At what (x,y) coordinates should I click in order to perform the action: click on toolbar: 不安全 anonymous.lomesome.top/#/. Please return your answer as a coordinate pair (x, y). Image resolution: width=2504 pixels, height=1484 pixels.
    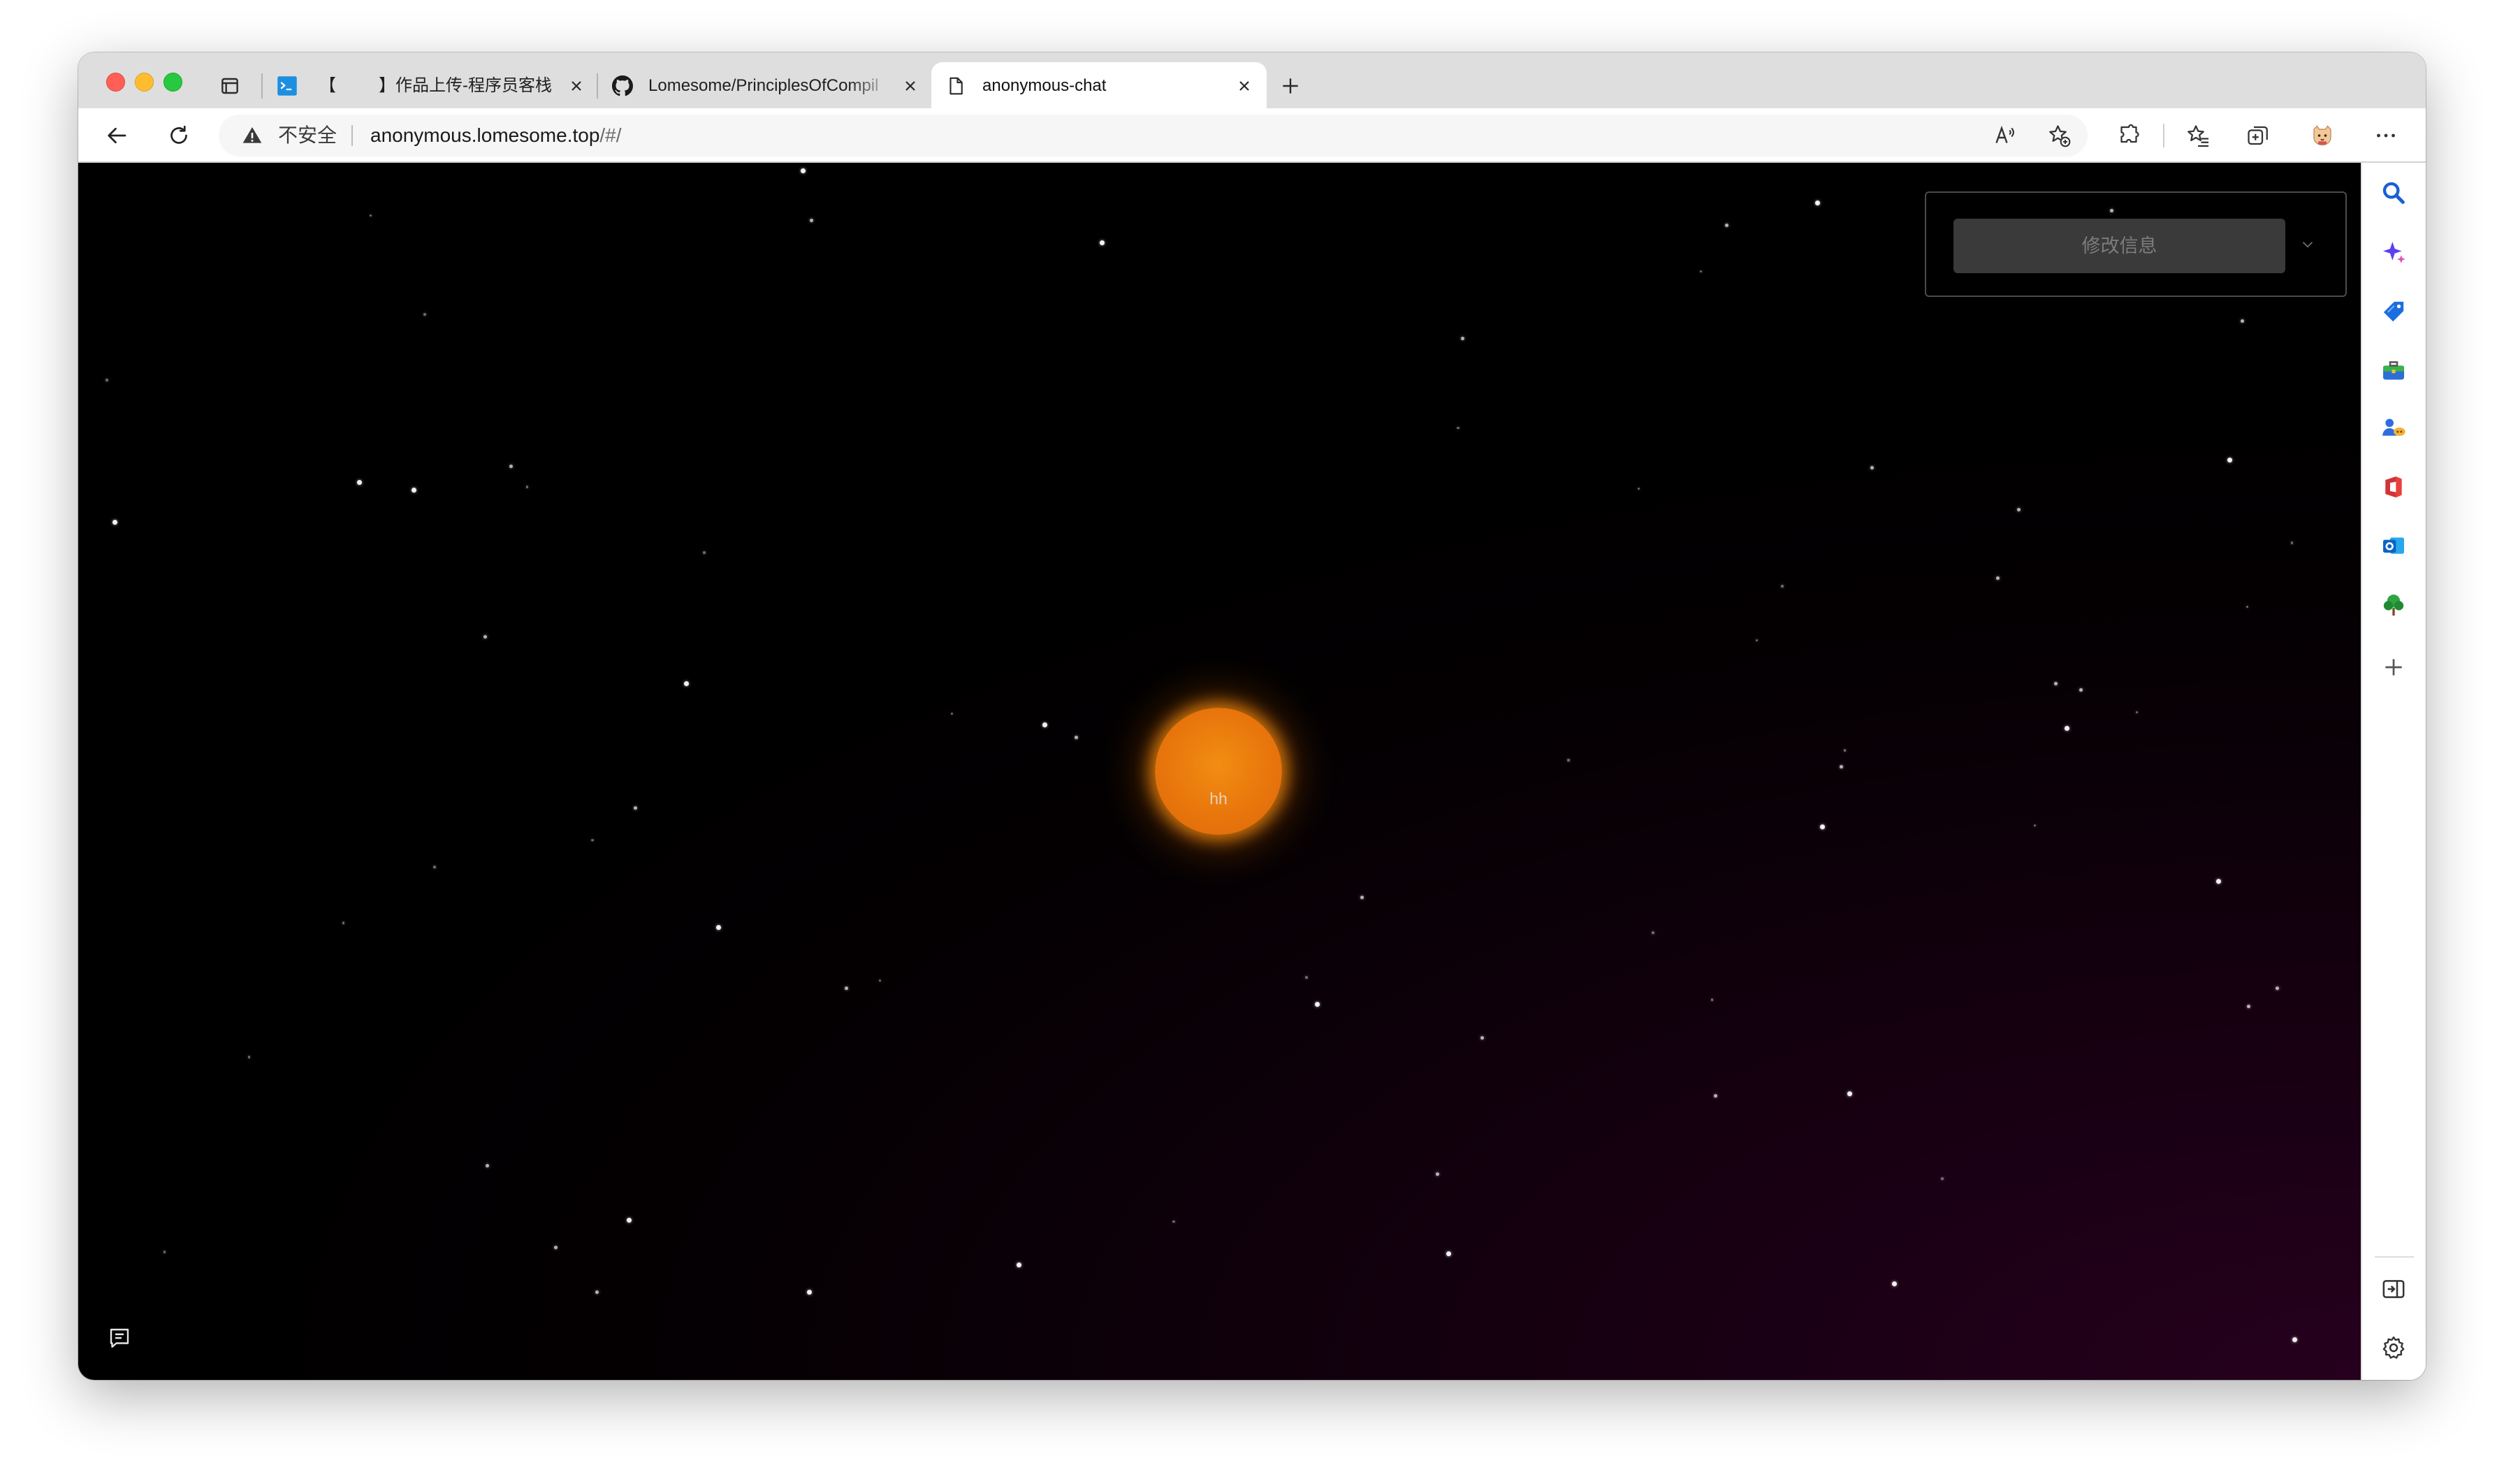
    Looking at the image, I should click on (1252, 135).